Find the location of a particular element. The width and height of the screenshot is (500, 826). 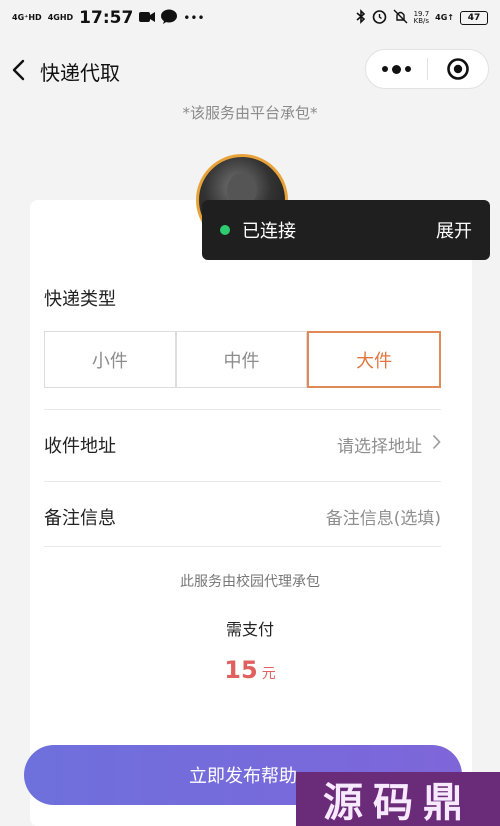

back-arrow-icon is located at coordinates (18, 70).